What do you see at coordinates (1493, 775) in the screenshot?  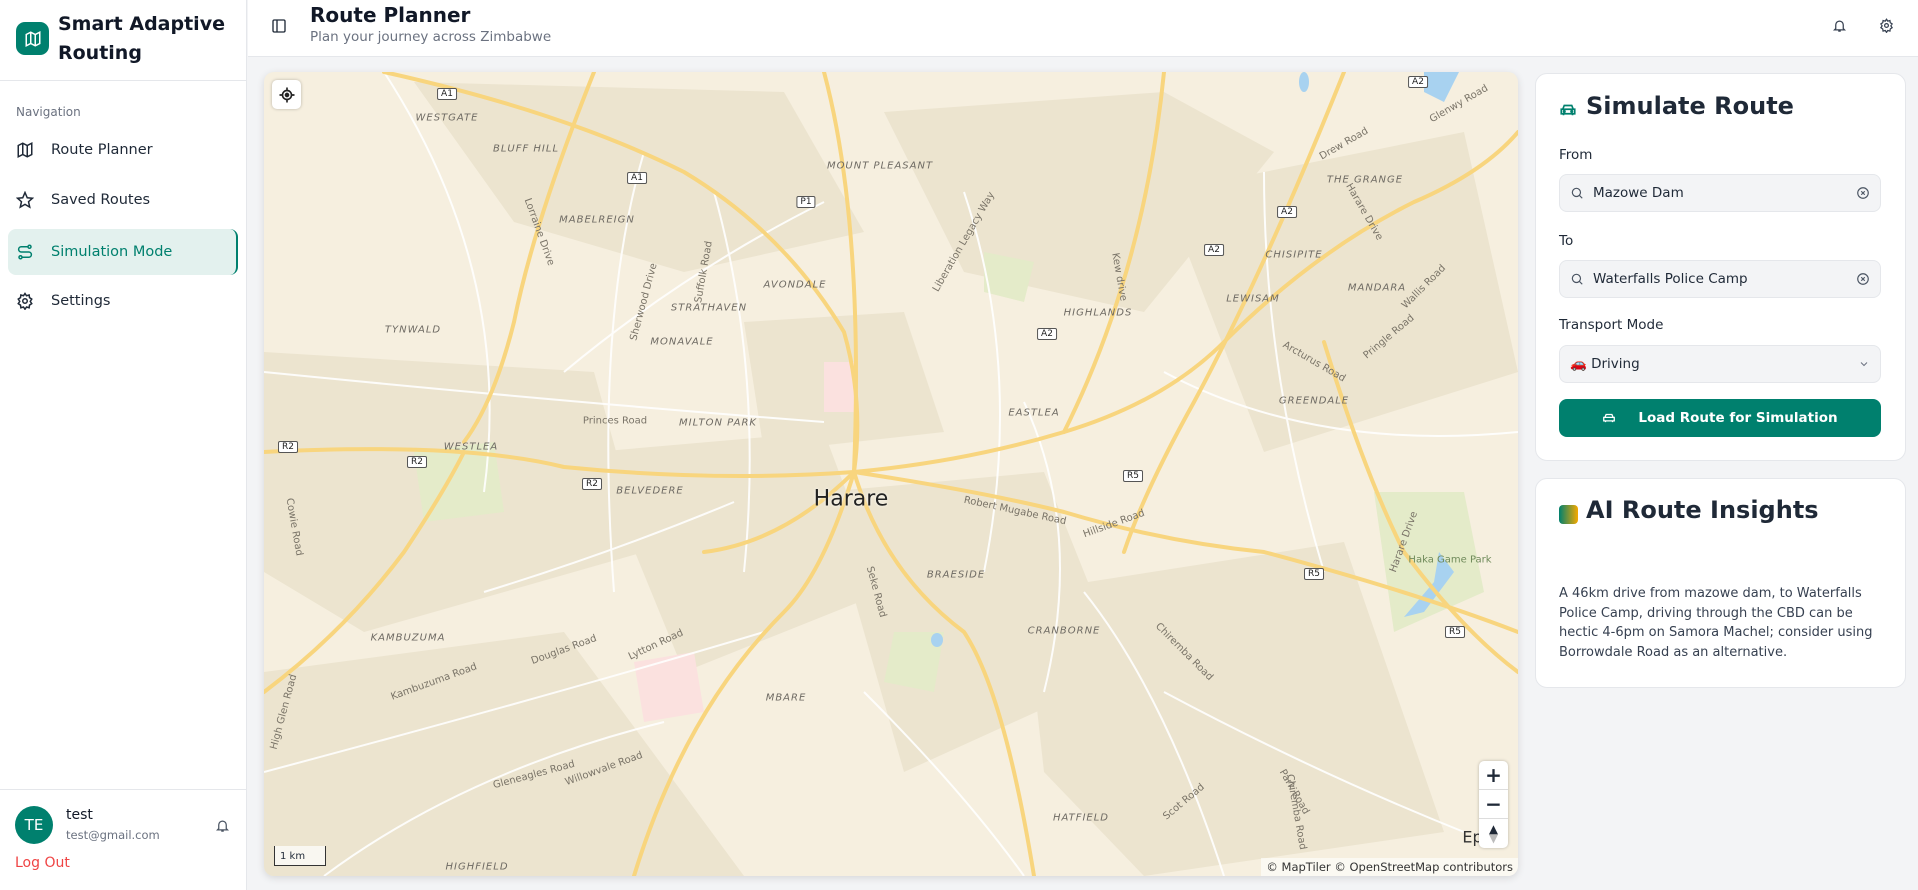 I see `zoom-in-button: +` at bounding box center [1493, 775].